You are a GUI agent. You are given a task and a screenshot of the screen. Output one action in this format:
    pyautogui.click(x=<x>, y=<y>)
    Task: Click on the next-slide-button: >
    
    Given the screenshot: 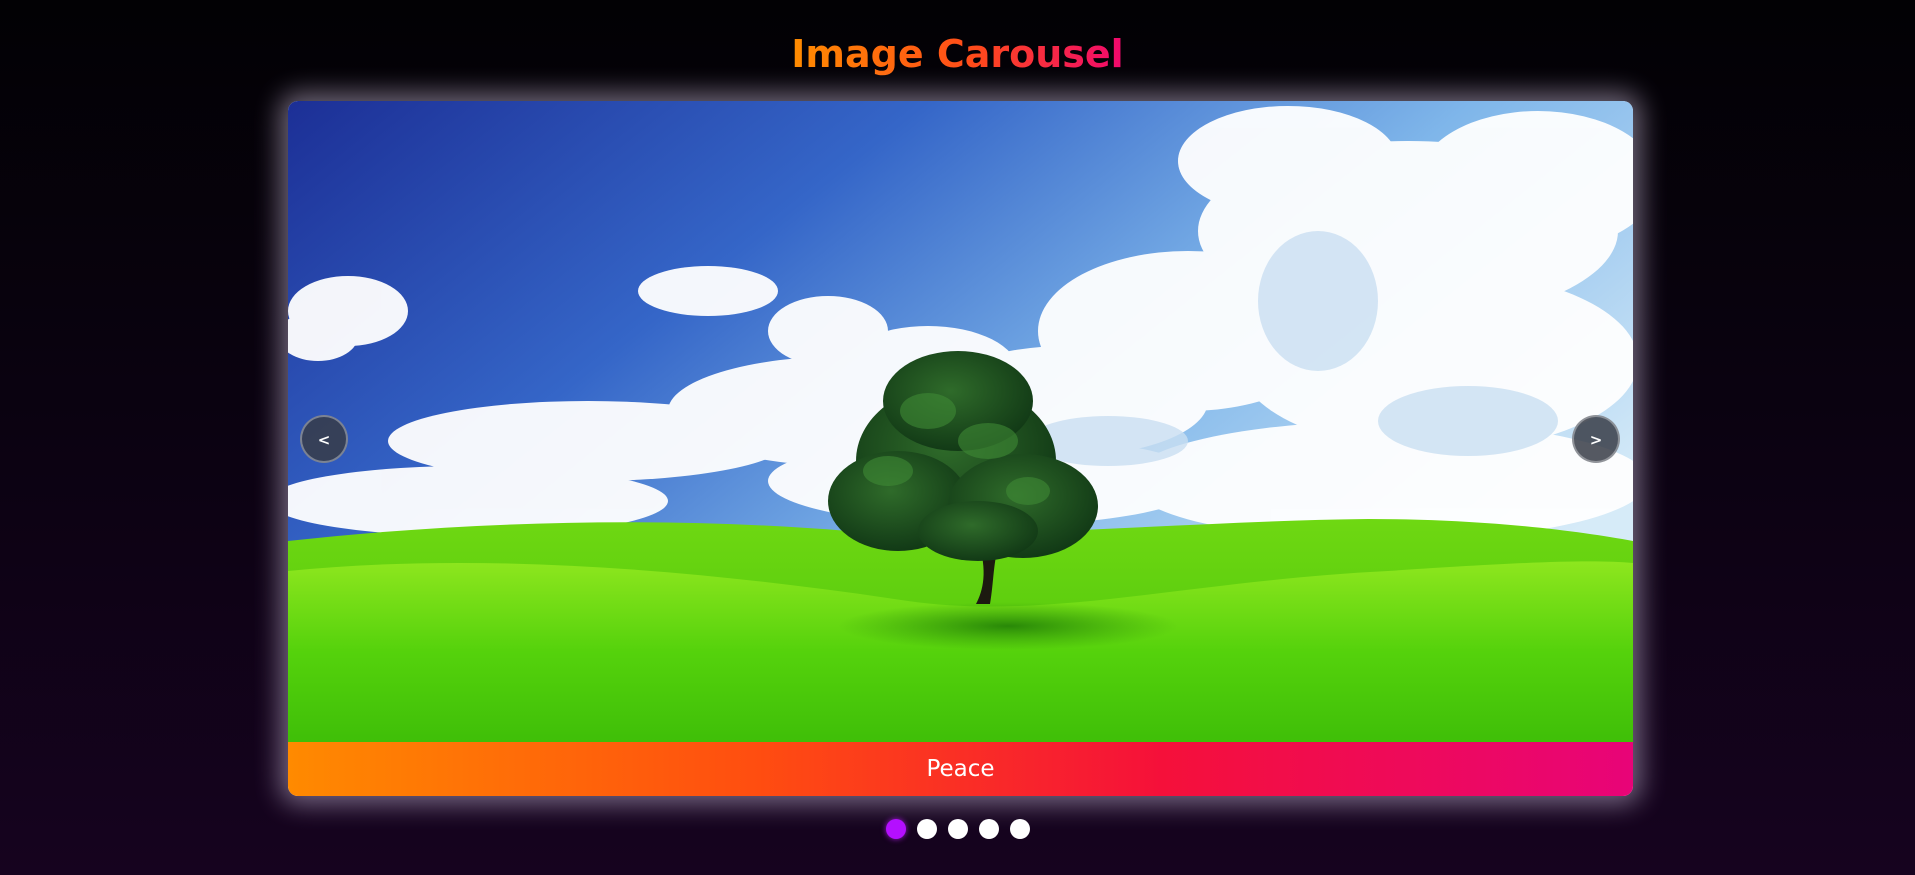 What is the action you would take?
    pyautogui.click(x=1596, y=439)
    